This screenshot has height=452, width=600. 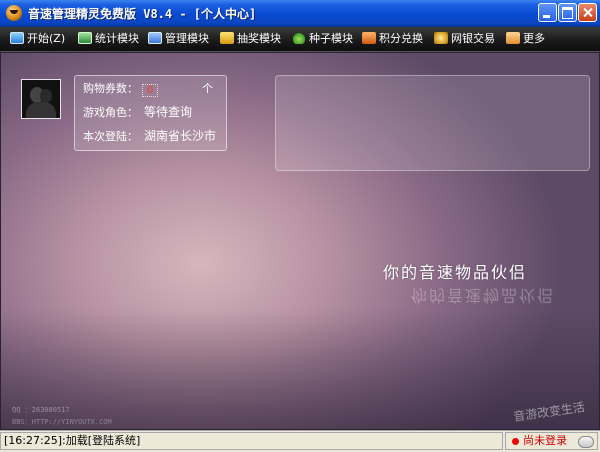 I want to click on role-row: 游戏角色： 等待查询, so click(x=137, y=112).